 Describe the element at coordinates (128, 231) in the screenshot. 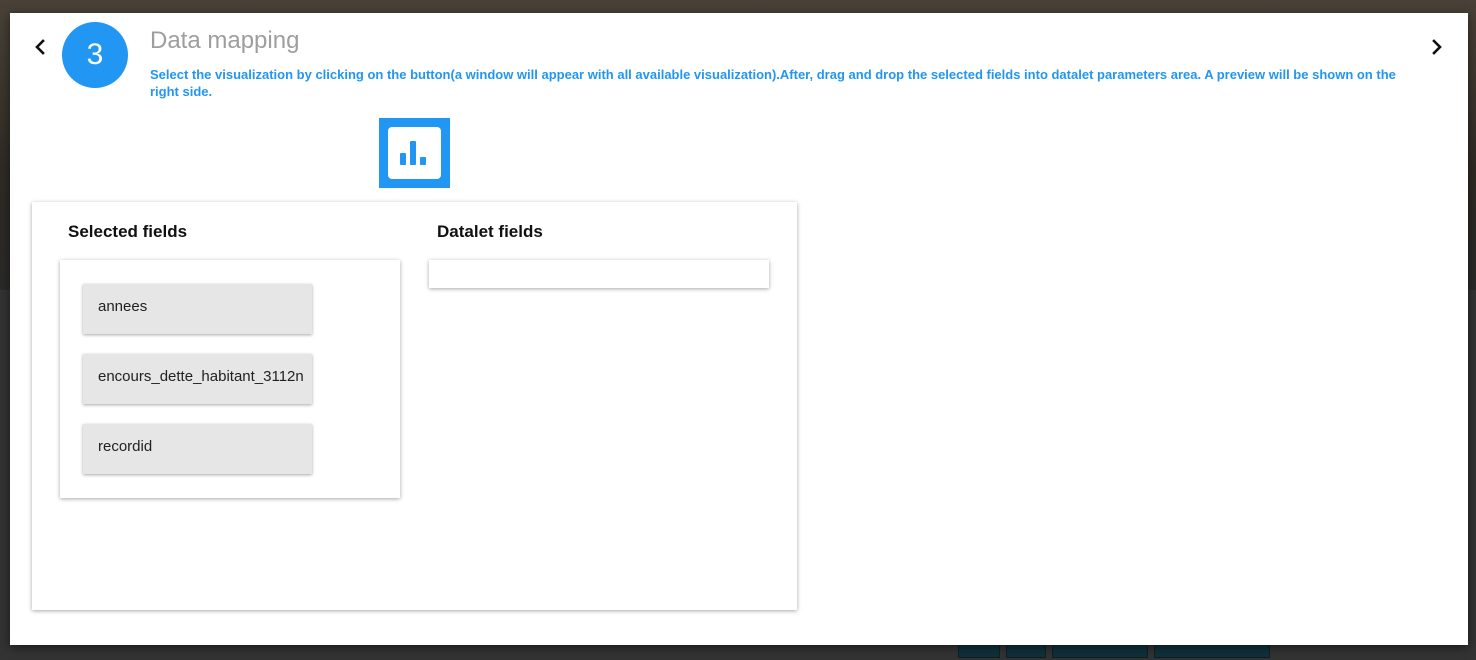

I see `selected-fields-title: Selected fields` at that location.